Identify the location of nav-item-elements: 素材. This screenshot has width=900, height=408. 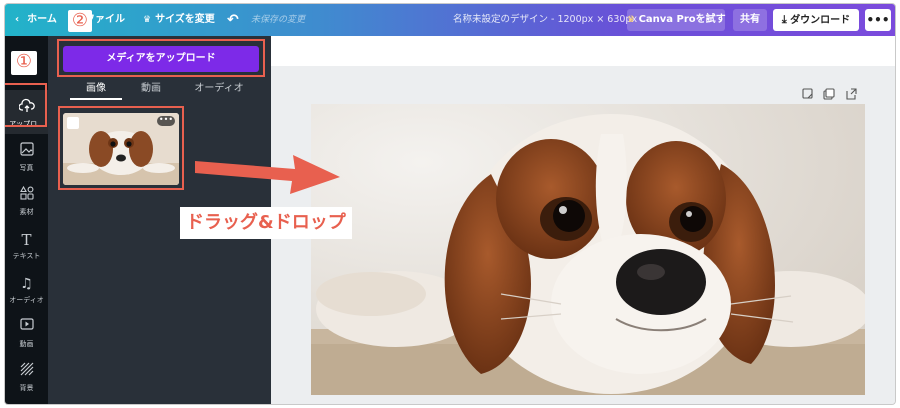
(26, 200).